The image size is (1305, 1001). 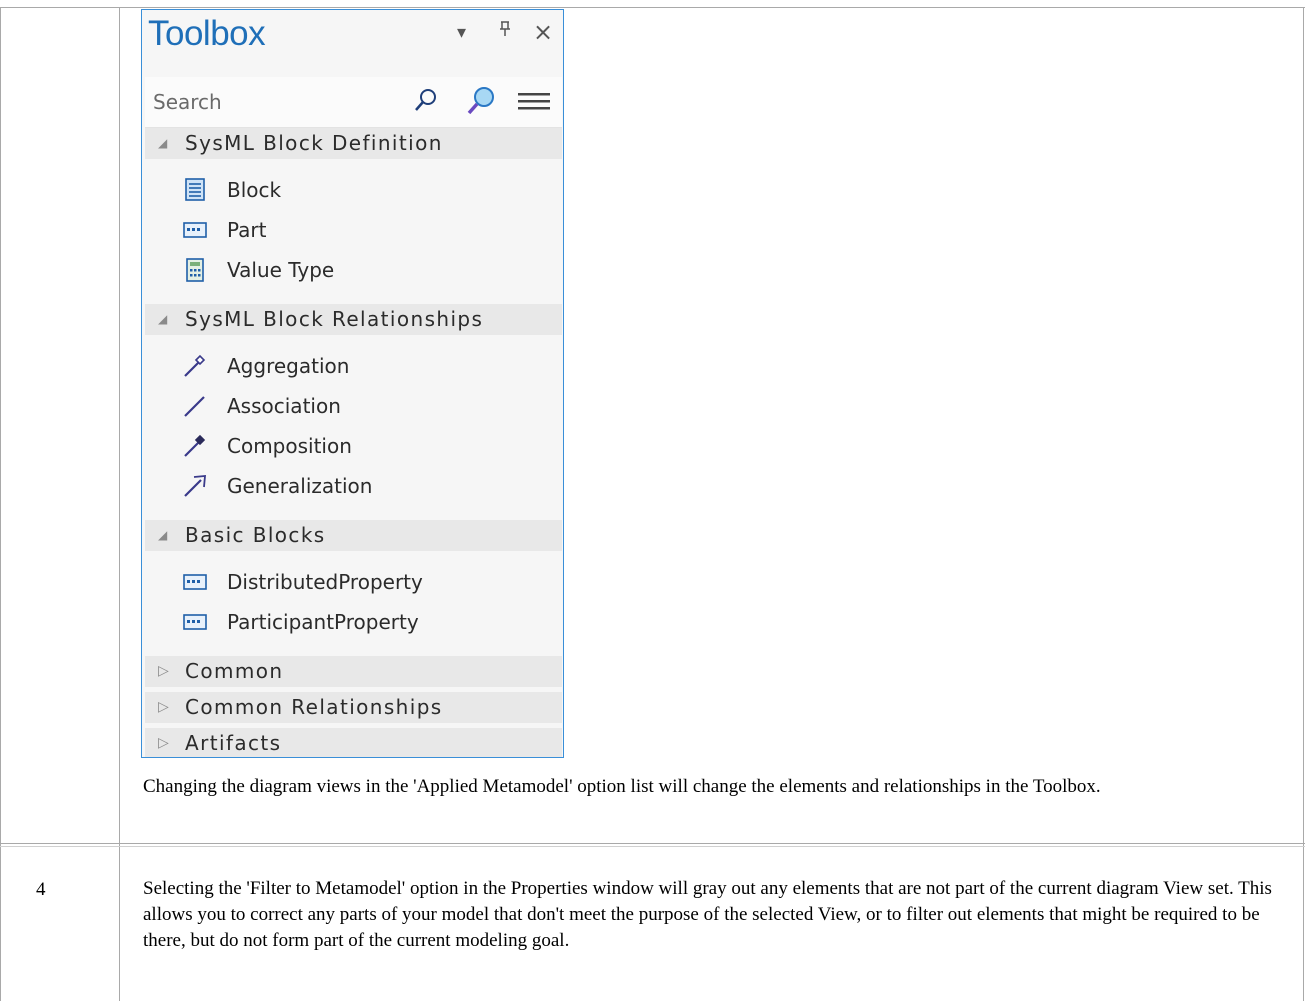 I want to click on table-left-border, so click(x=0, y=504).